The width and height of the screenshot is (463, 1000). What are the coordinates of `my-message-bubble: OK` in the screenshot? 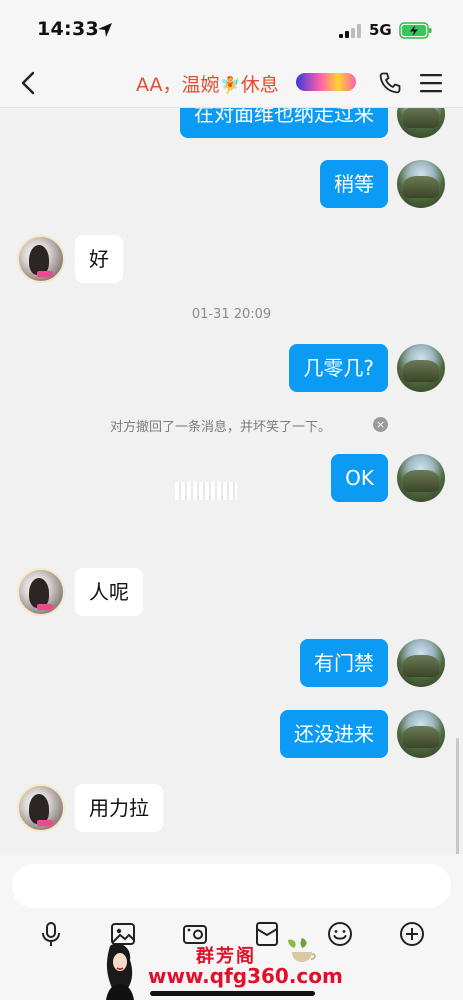 It's located at (359, 478).